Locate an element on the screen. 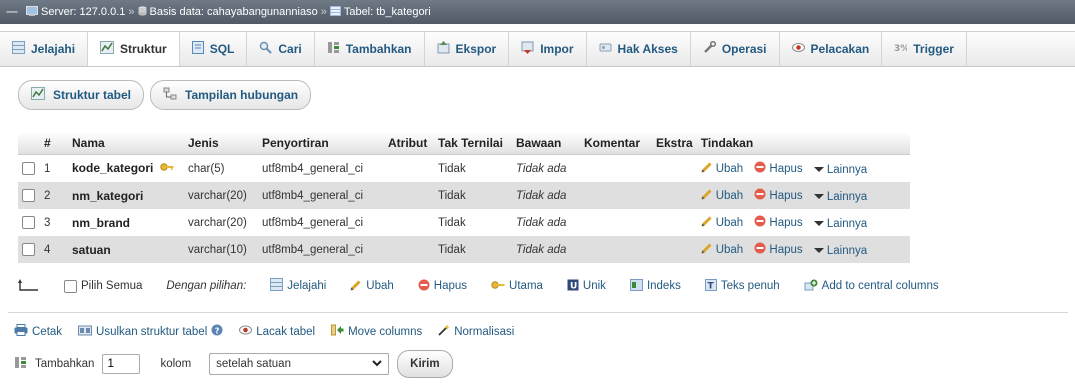 The height and width of the screenshot is (385, 1075). tab-operations: Operasi is located at coordinates (735, 49).